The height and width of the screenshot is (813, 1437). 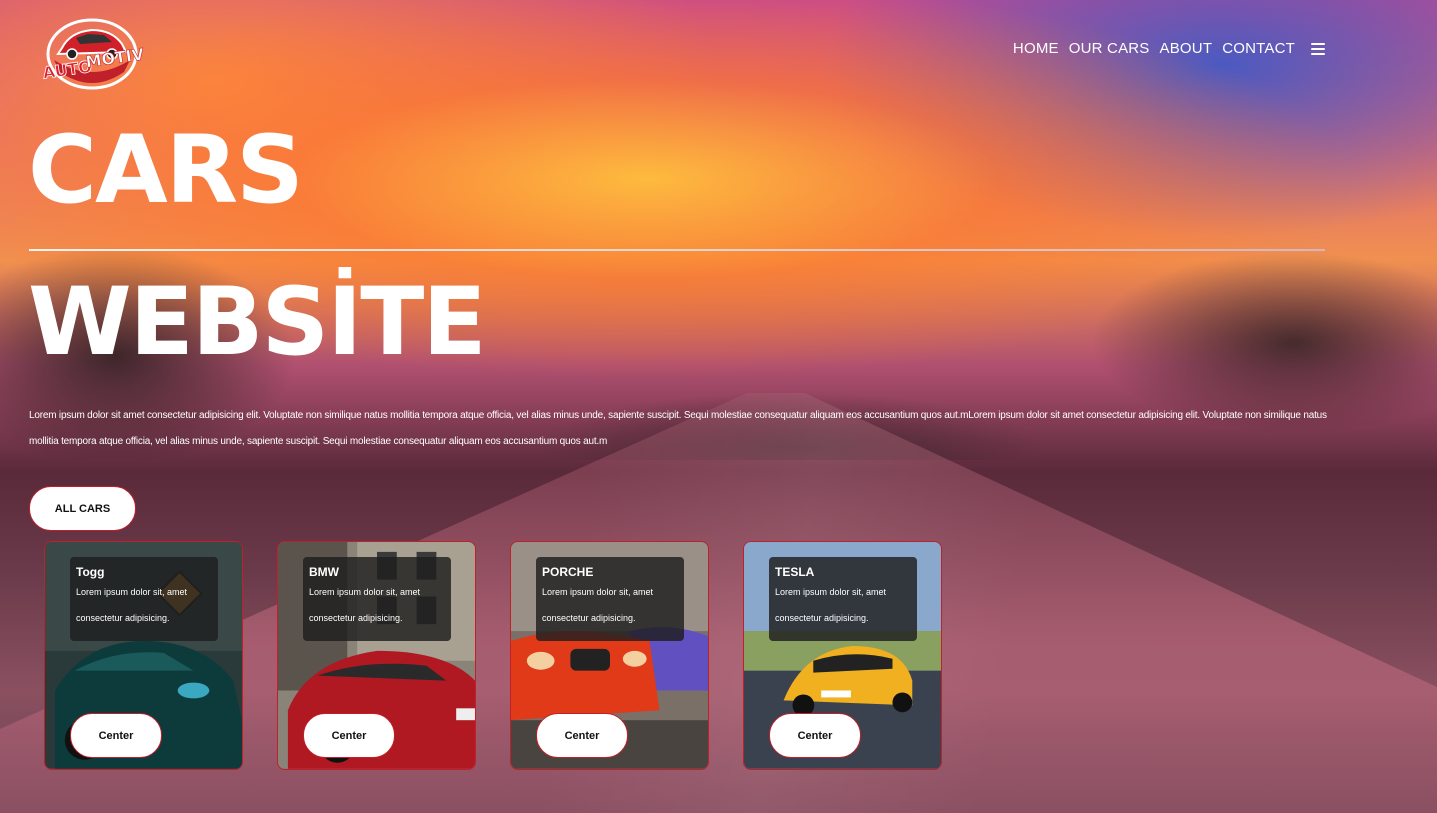 I want to click on card-title: PORCHE, so click(x=568, y=572).